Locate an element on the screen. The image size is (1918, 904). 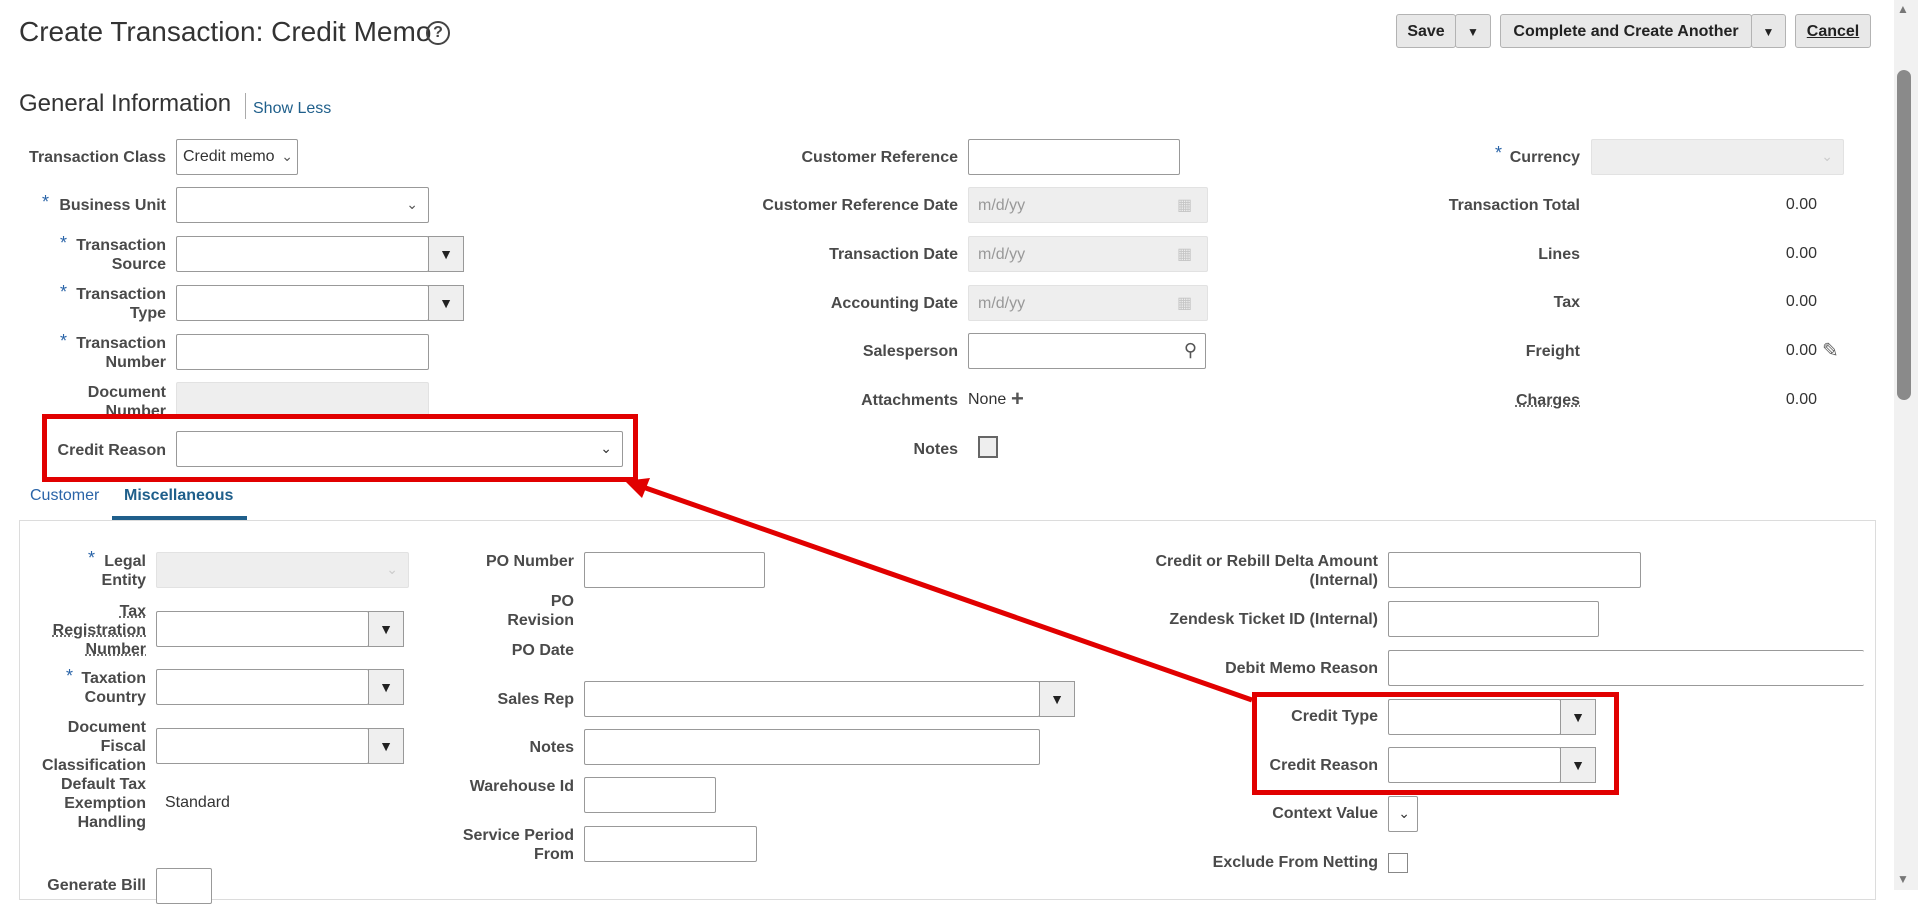
annotation-arrow is located at coordinates (939, 590).